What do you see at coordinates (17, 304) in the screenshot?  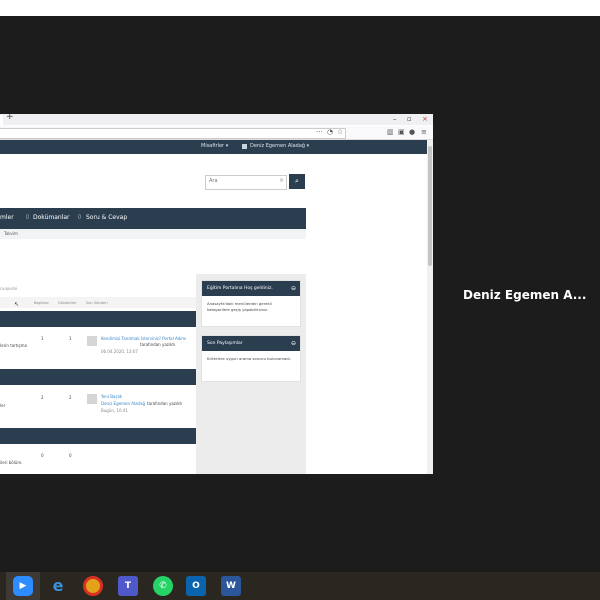 I see `mouse-cursor-icon: ↖` at bounding box center [17, 304].